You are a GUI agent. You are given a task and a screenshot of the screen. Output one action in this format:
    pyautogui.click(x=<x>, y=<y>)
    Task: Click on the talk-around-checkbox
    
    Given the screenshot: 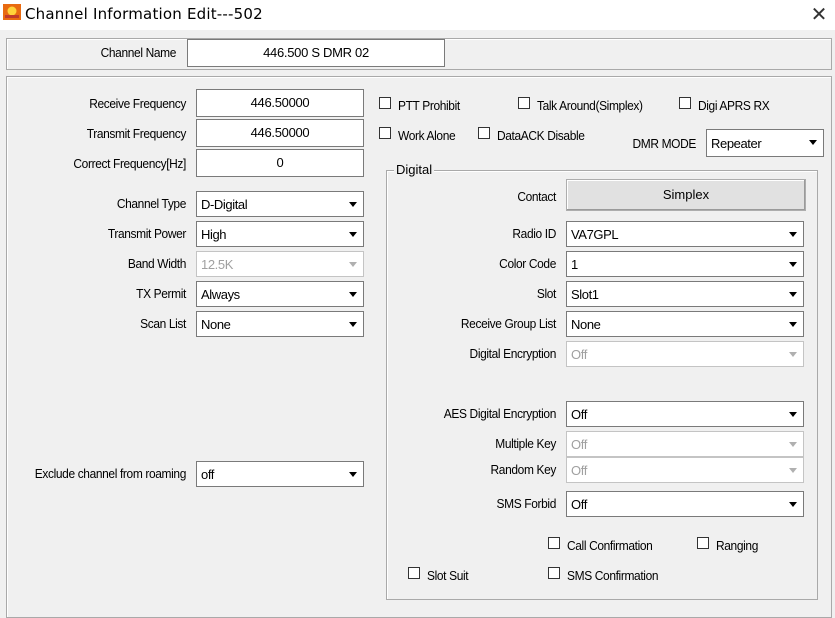 What is the action you would take?
    pyautogui.click(x=524, y=103)
    